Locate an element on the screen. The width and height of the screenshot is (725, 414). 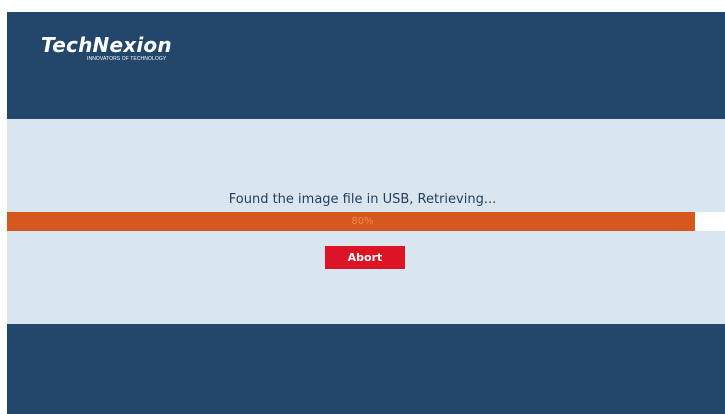
logo-tagline: INNOVATORS OF TECHNOLOGY is located at coordinates (127, 59).